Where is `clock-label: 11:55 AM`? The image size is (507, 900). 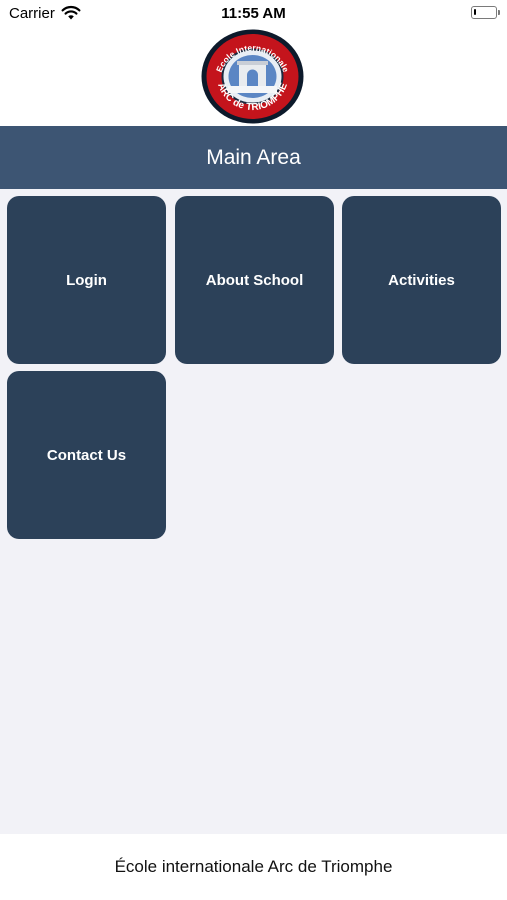
clock-label: 11:55 AM is located at coordinates (253, 13).